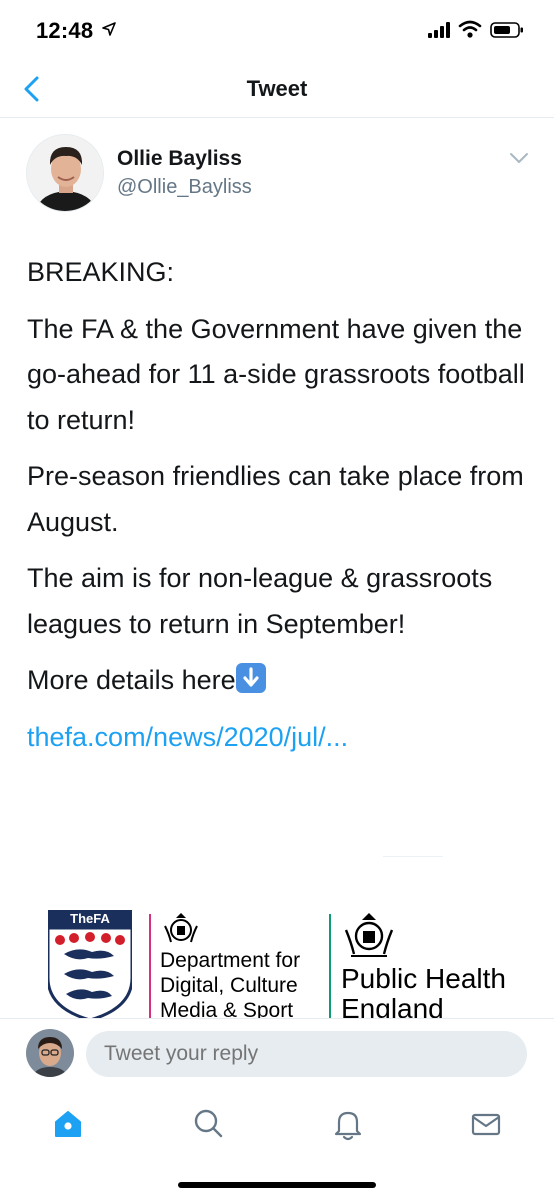  I want to click on author-name: Ollie Bayliss, so click(179, 159).